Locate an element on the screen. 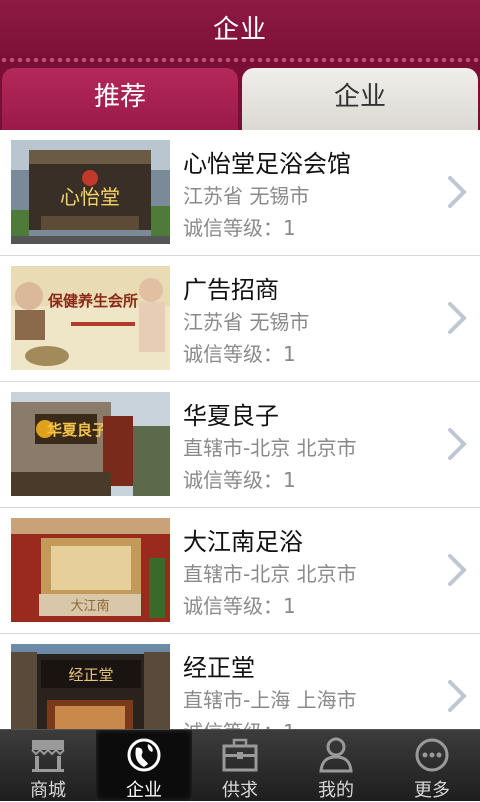 The width and height of the screenshot is (480, 802). app-header: 企业 is located at coordinates (240, 32).